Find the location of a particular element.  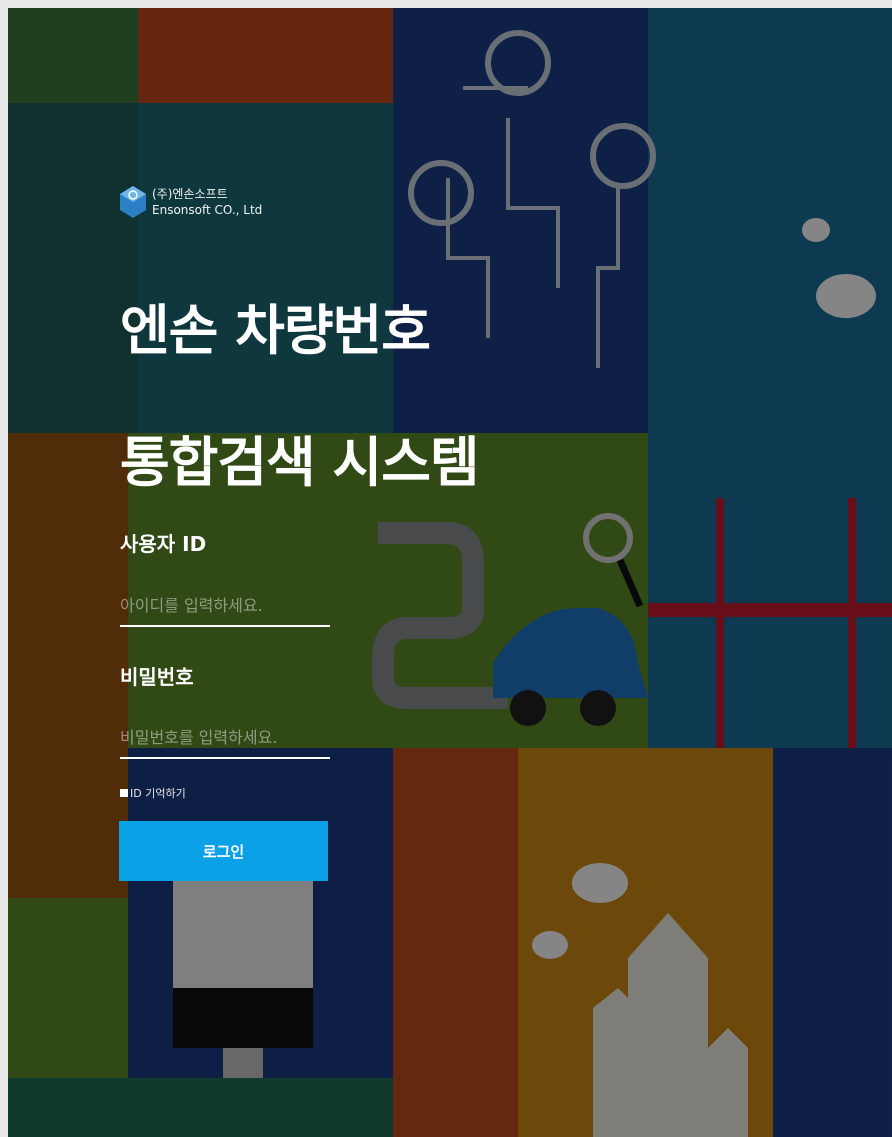

ensonsoft-cube-logo-icon is located at coordinates (133, 202).